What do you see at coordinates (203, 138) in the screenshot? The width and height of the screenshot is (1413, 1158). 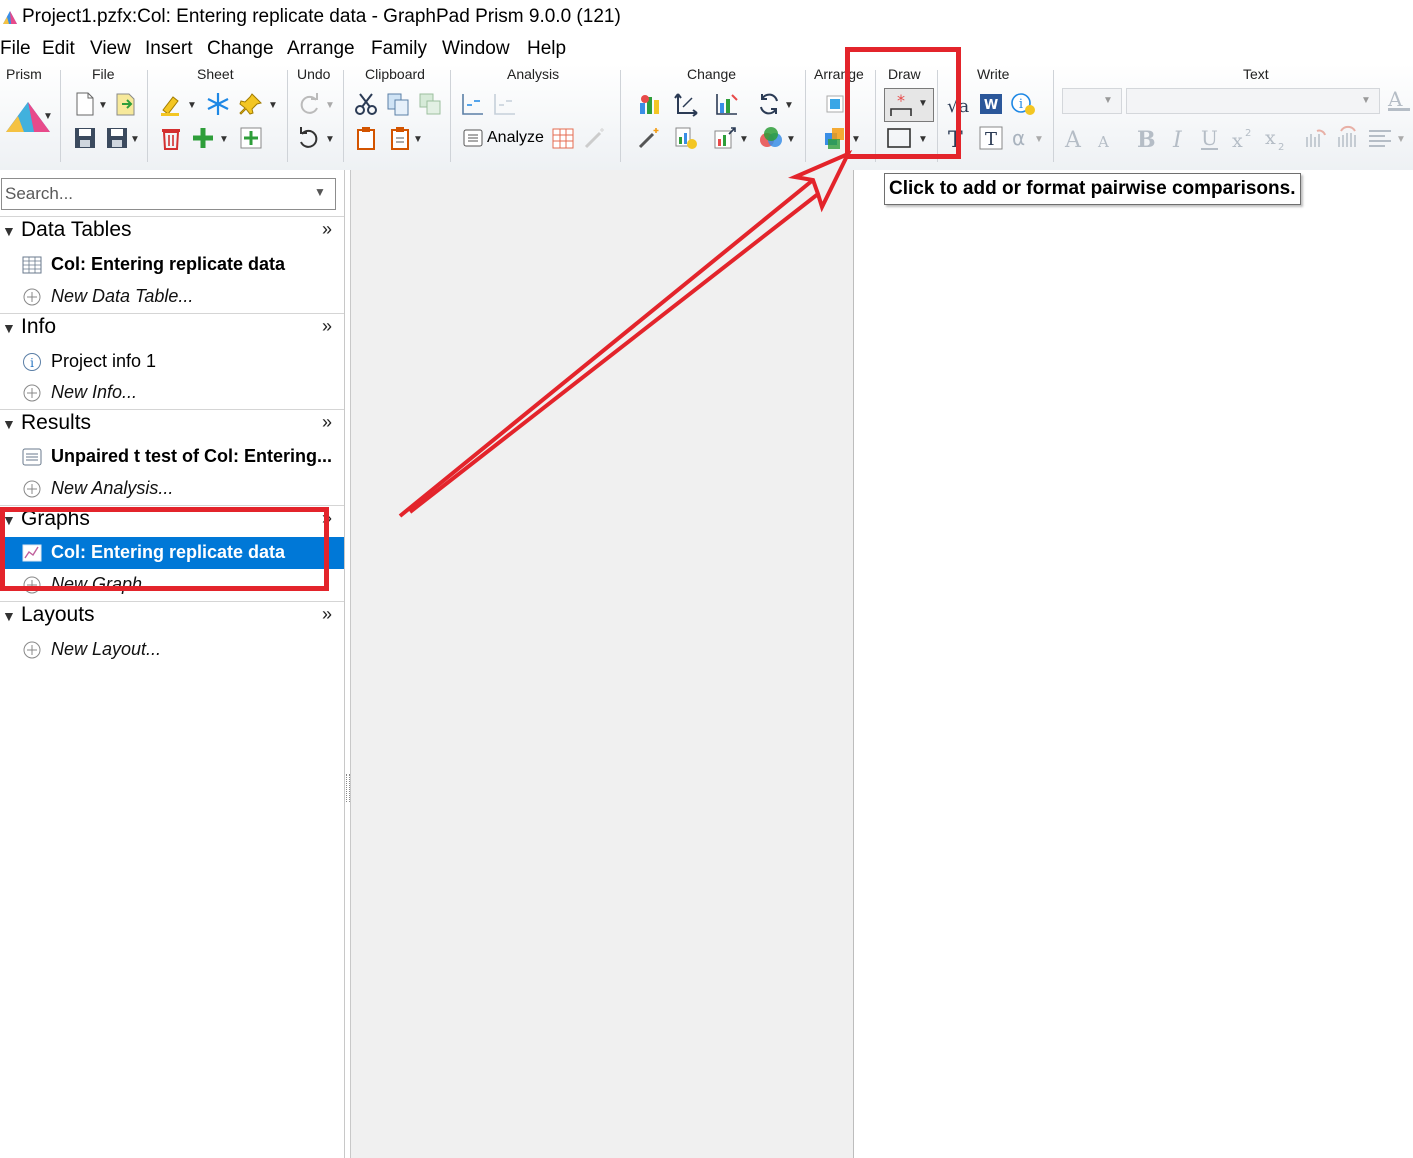 I see `add-sheet-icon` at bounding box center [203, 138].